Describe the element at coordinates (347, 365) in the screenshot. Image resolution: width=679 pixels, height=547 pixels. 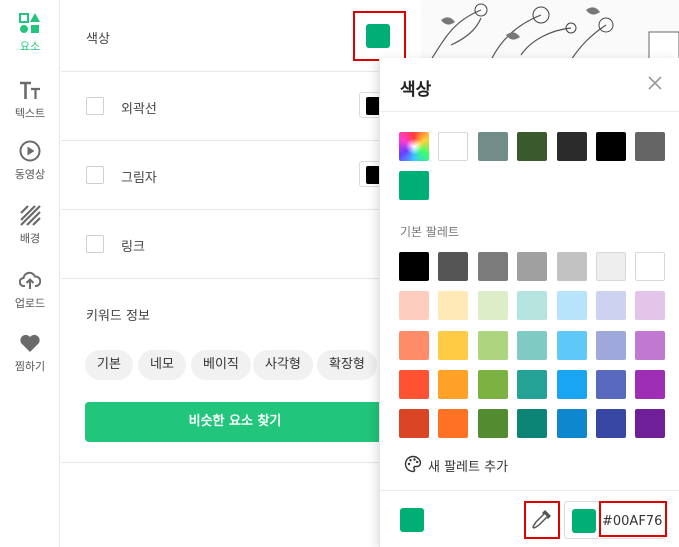
I see `keyword-tag: 확장형` at that location.